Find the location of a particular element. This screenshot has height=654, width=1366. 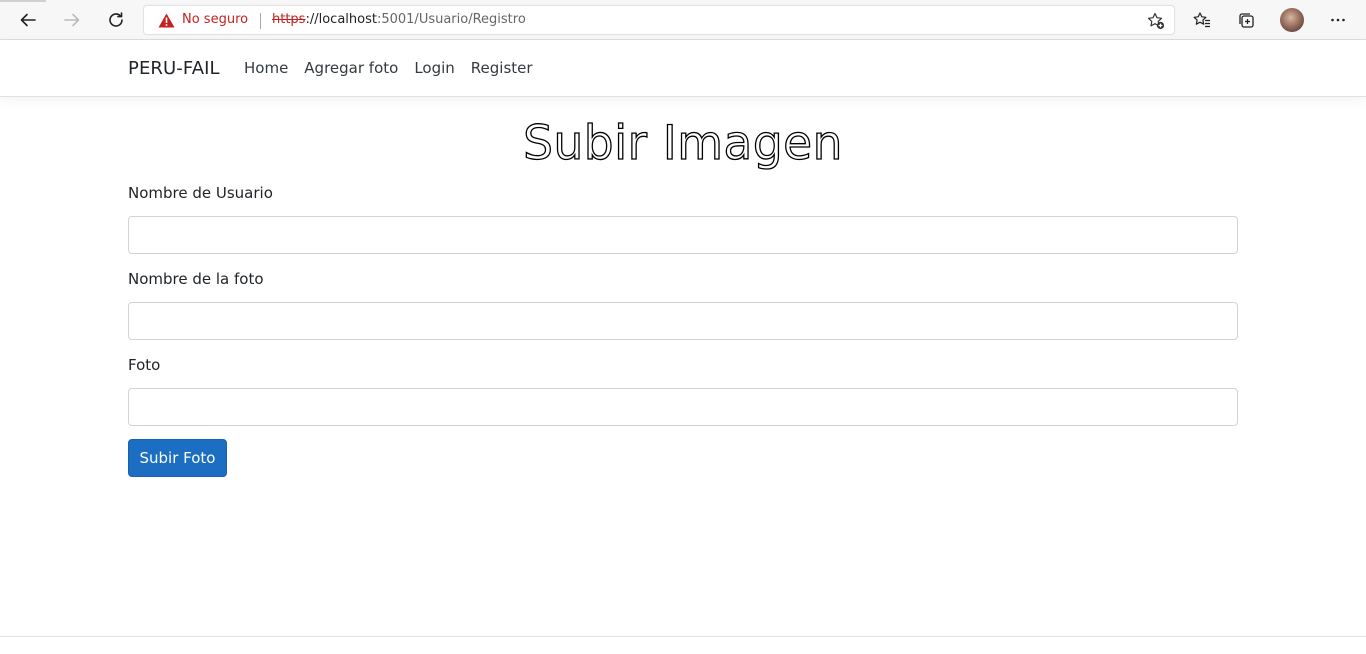

back-button is located at coordinates (28, 20).